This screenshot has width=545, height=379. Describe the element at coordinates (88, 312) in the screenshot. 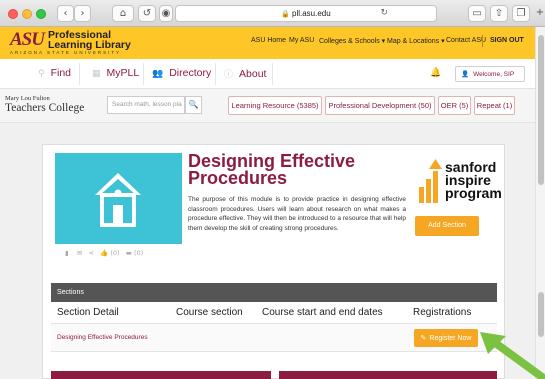

I see `header-section-detail: Section Detail` at that location.